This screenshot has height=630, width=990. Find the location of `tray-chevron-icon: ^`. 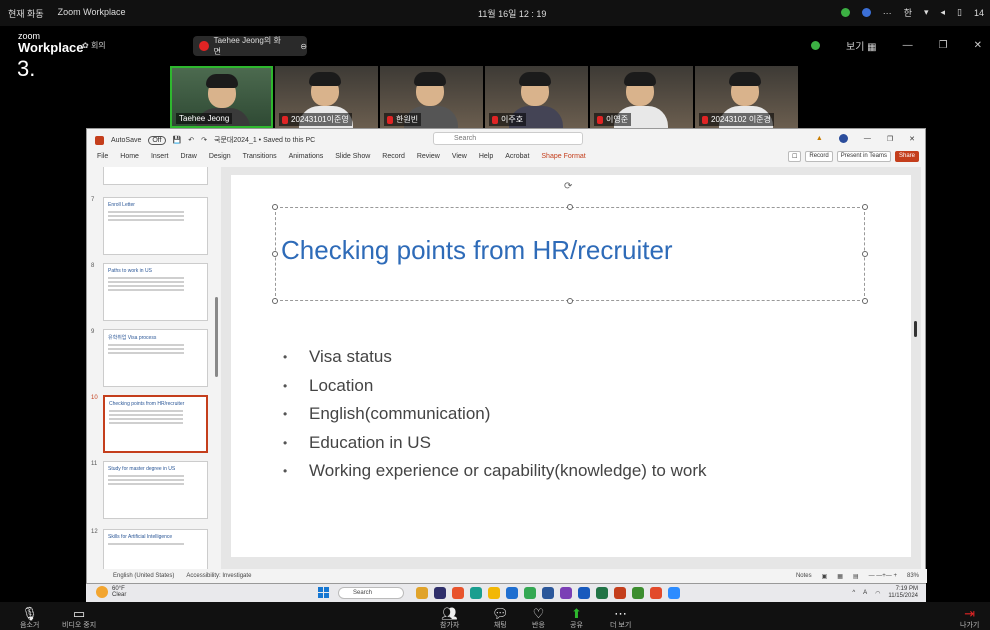

tray-chevron-icon: ^ is located at coordinates (853, 593).